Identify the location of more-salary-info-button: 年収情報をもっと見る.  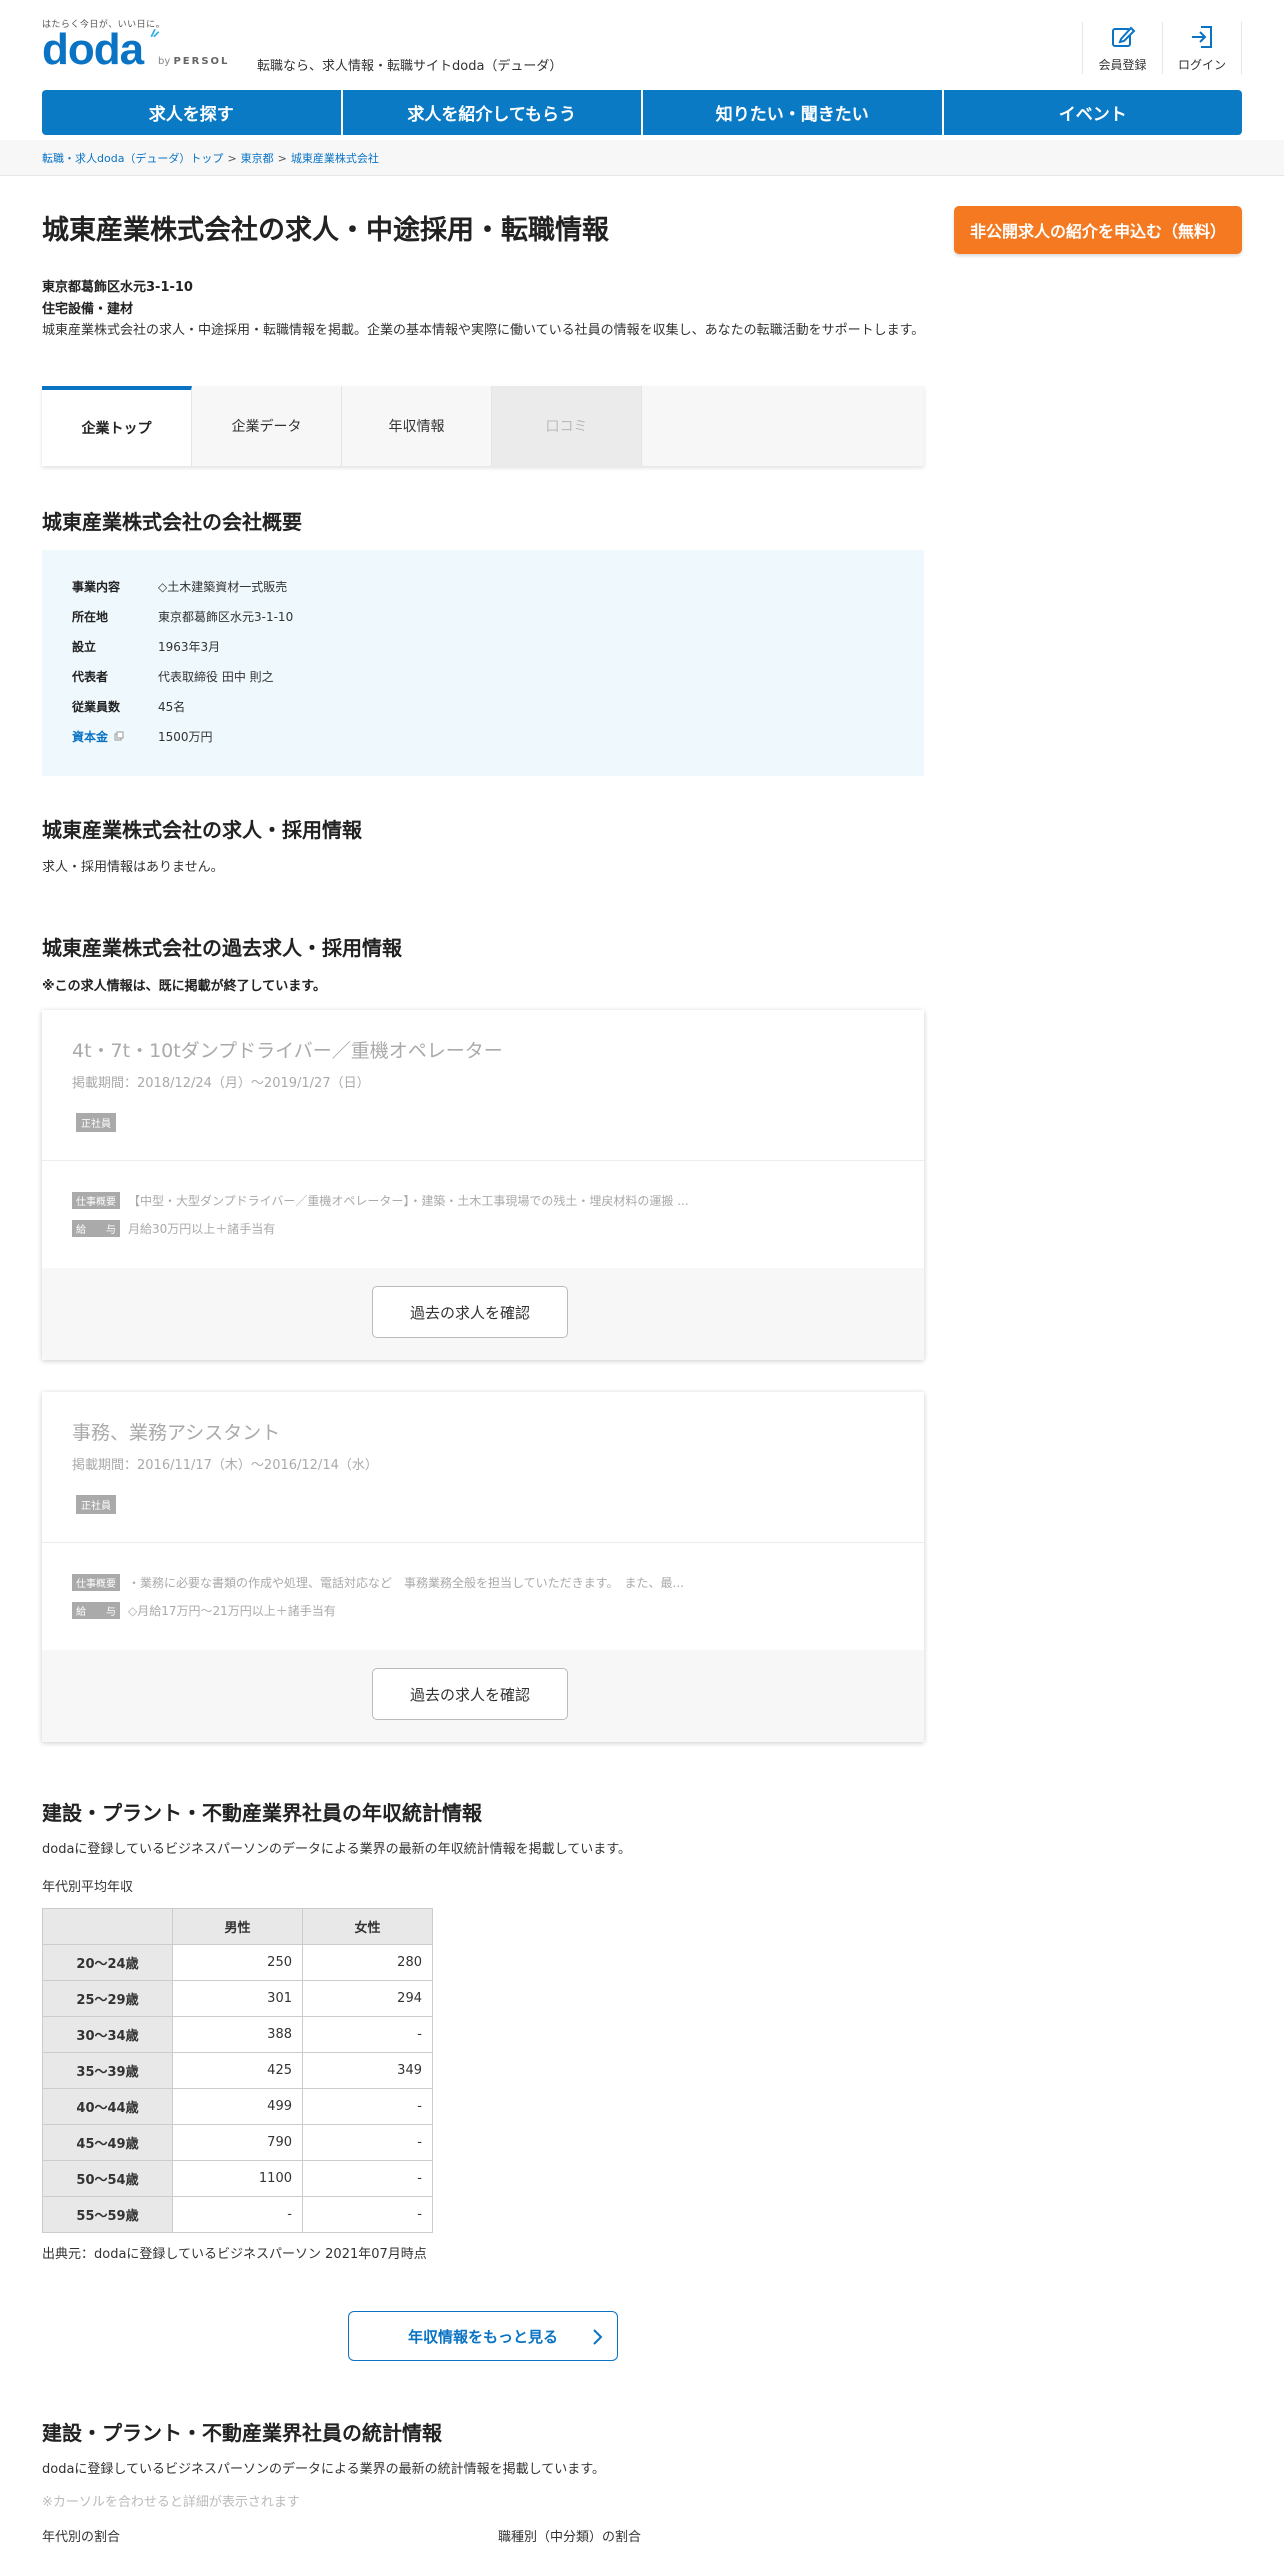
(483, 2336).